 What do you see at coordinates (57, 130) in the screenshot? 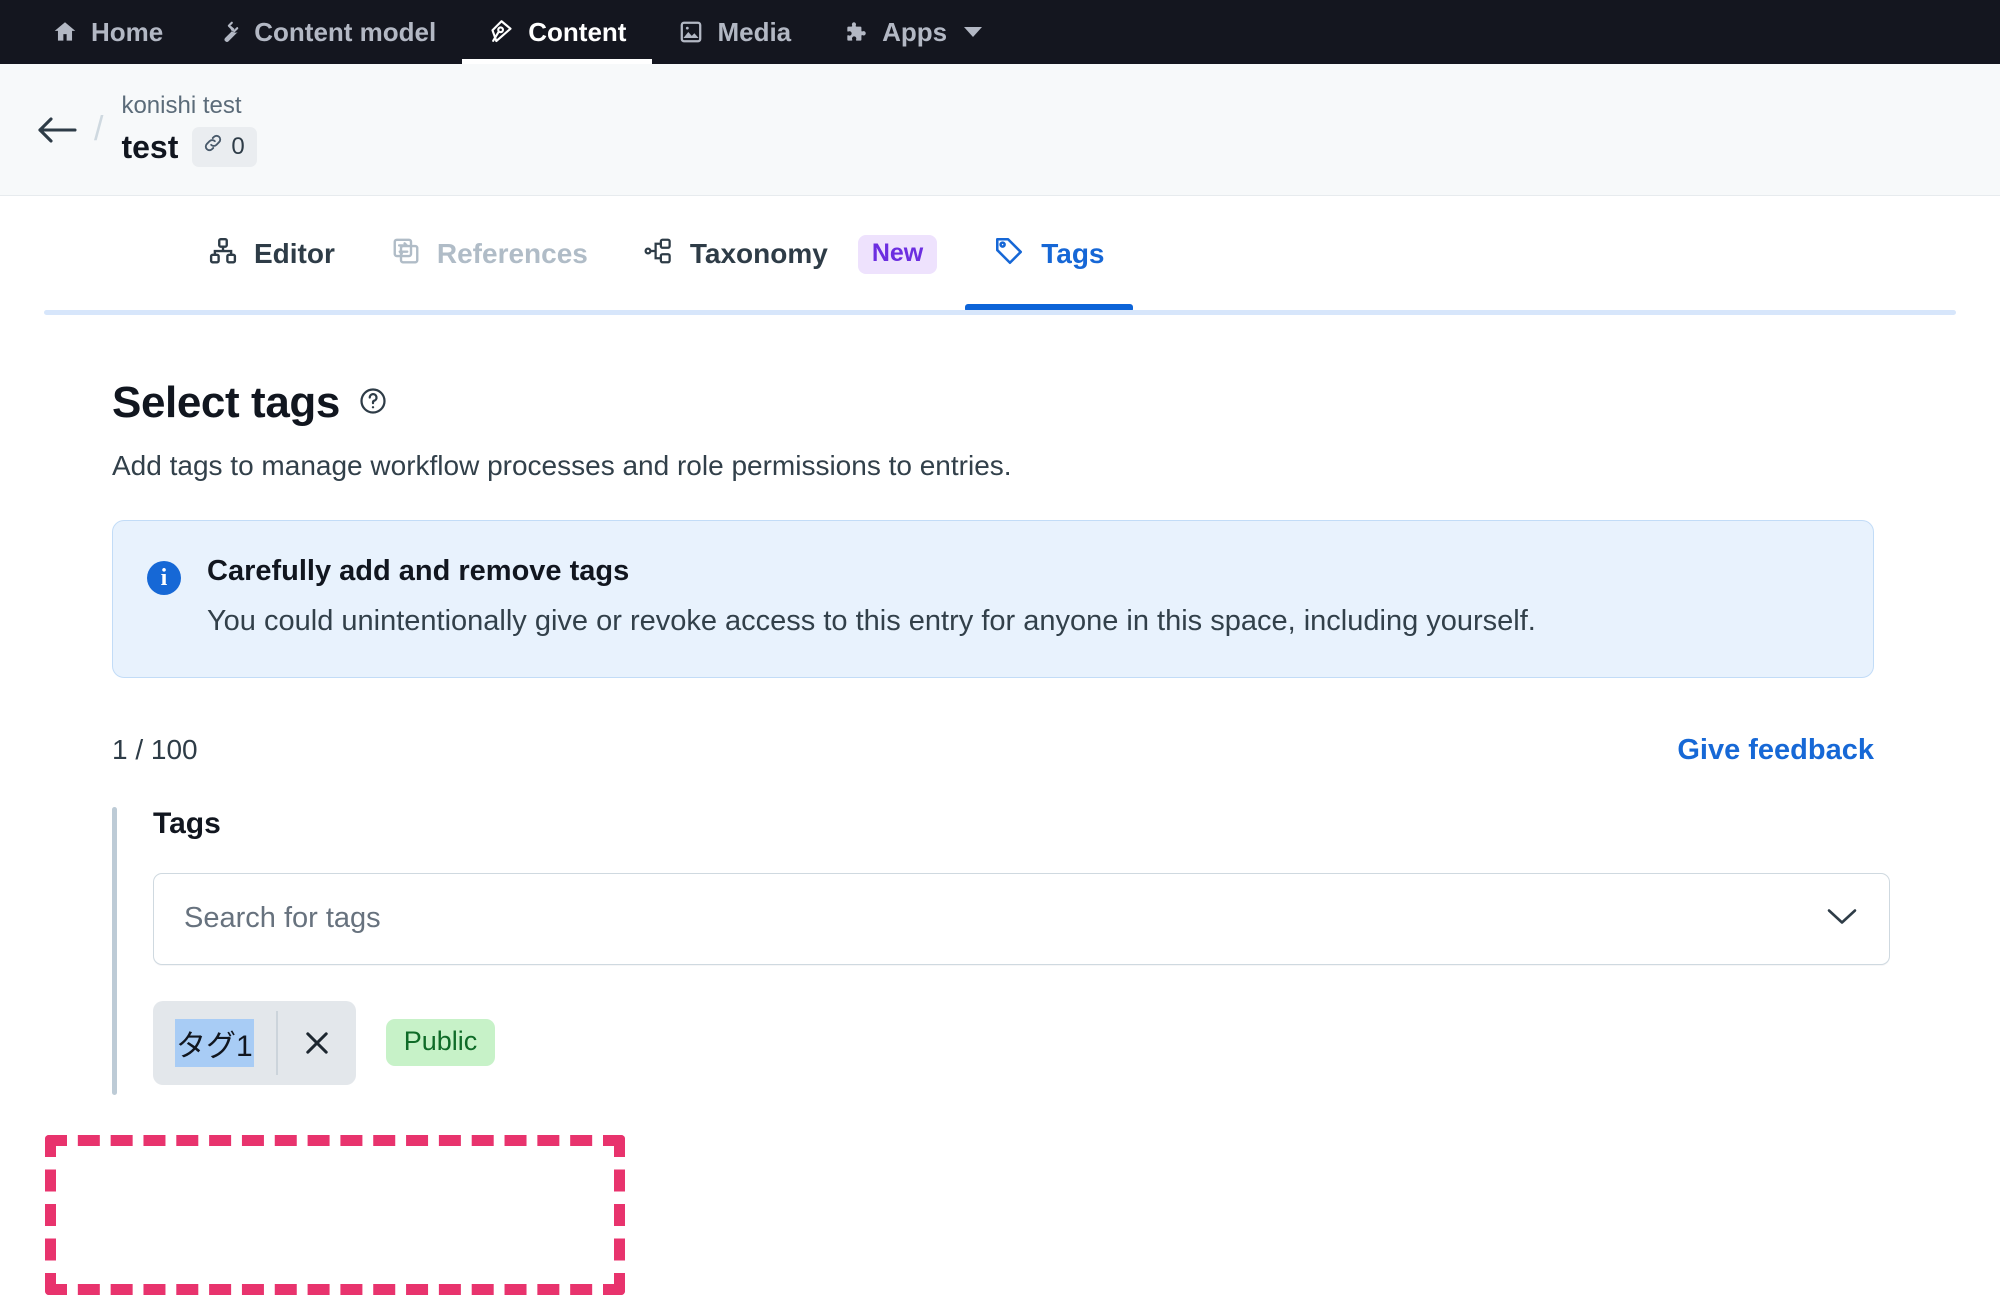
I see `back-button` at bounding box center [57, 130].